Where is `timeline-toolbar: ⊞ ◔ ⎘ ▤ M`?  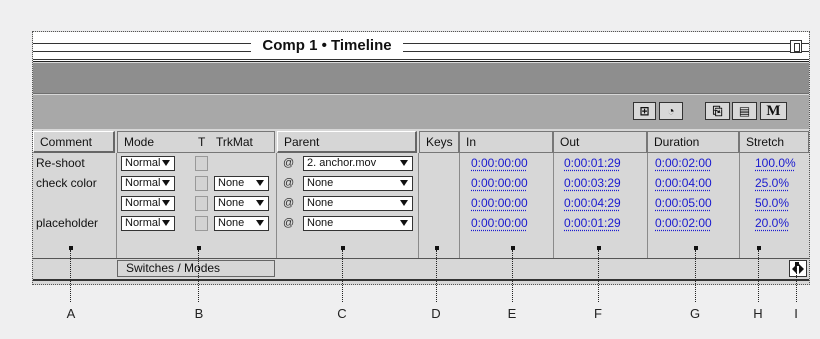 timeline-toolbar: ⊞ ◔ ⎘ ▤ M is located at coordinates (421, 112).